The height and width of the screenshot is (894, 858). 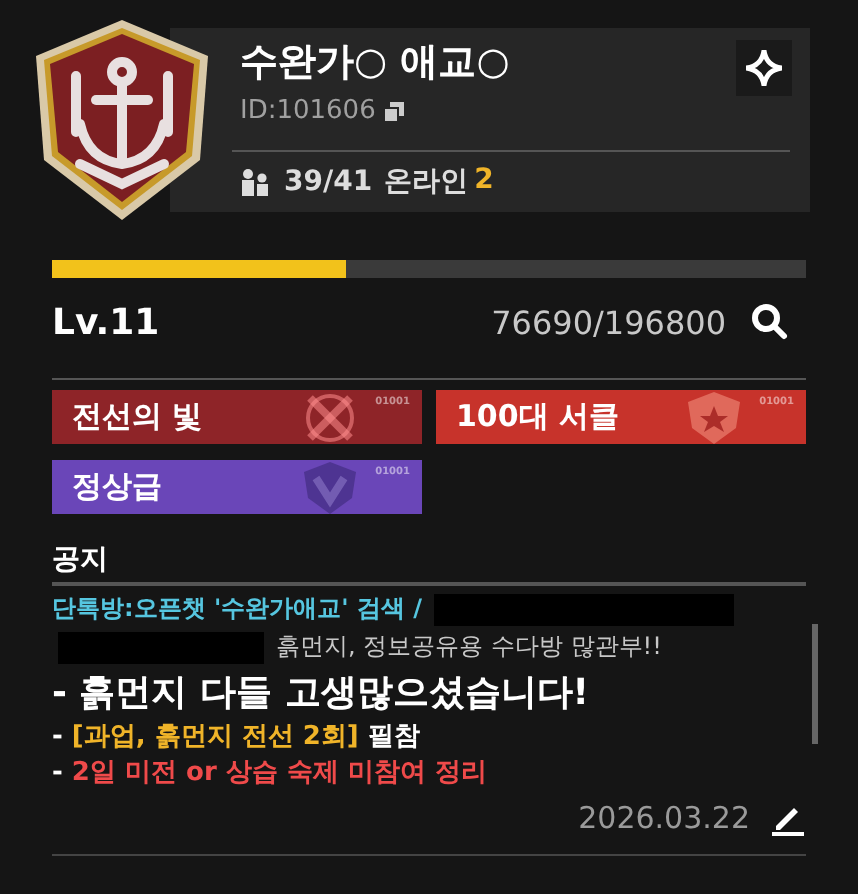 I want to click on settings-button, so click(x=764, y=68).